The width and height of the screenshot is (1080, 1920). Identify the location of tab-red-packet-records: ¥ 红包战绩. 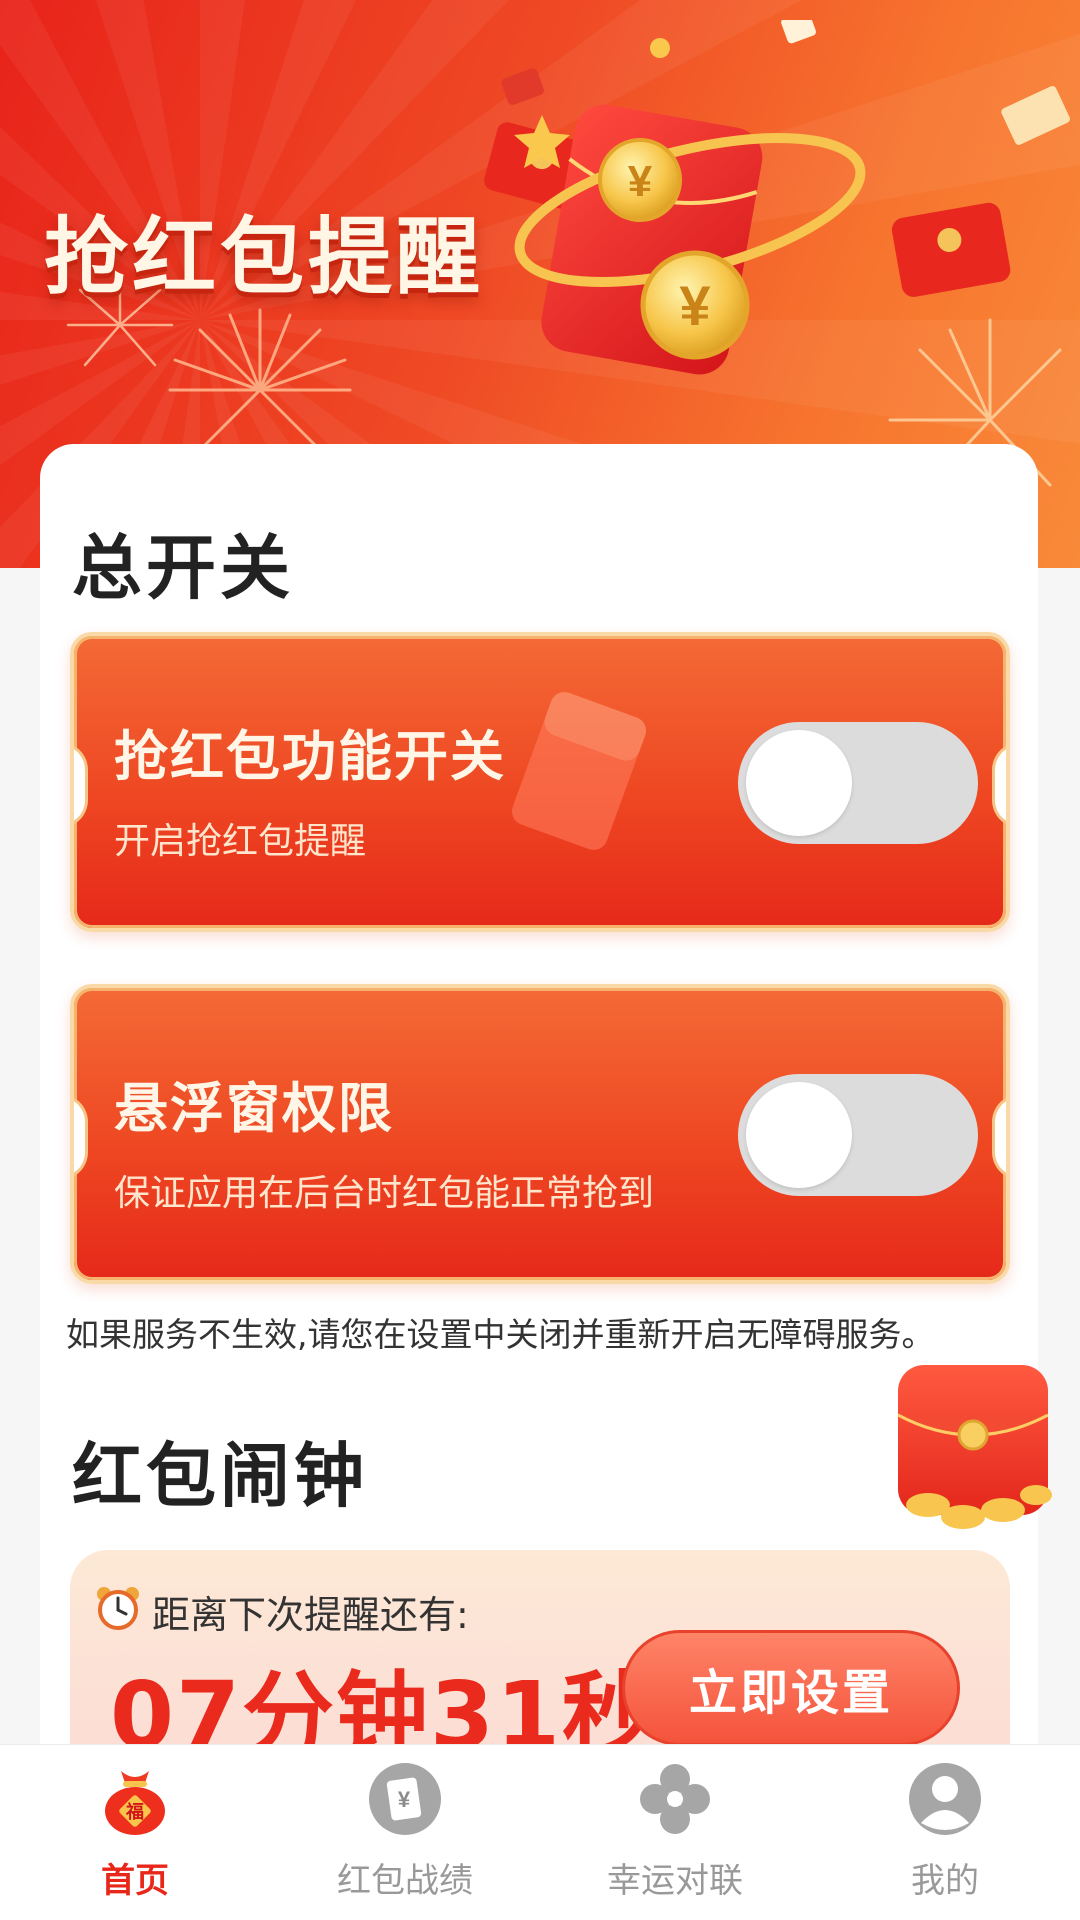
(405, 1832).